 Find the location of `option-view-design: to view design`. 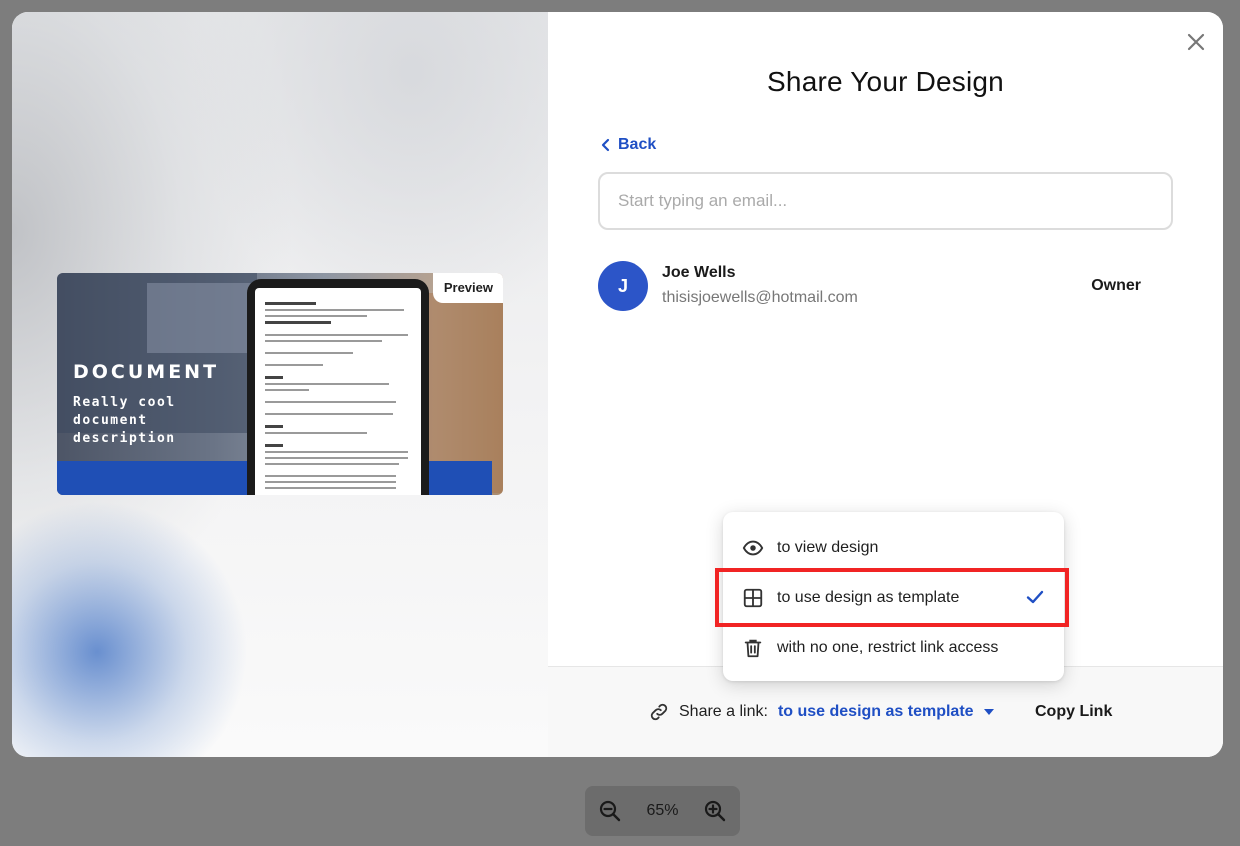

option-view-design: to view design is located at coordinates (893, 548).